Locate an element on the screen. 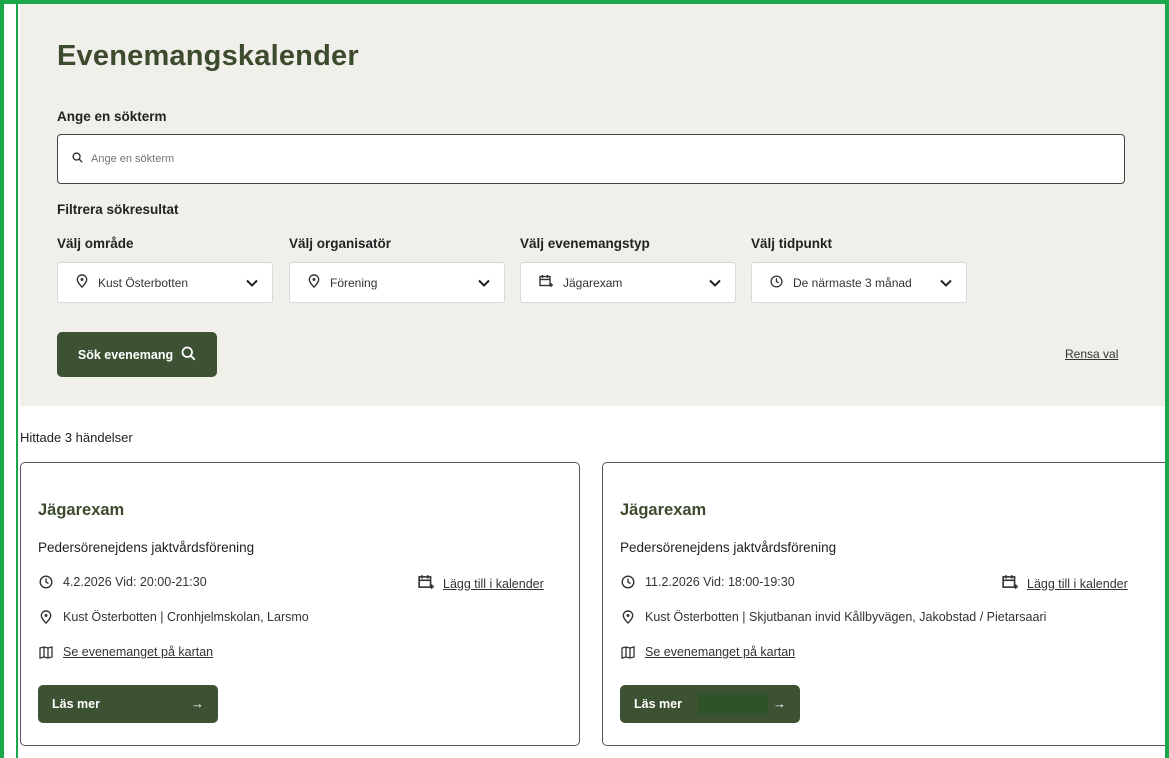 The height and width of the screenshot is (758, 1169). filter-area-label: Välj område is located at coordinates (95, 243).